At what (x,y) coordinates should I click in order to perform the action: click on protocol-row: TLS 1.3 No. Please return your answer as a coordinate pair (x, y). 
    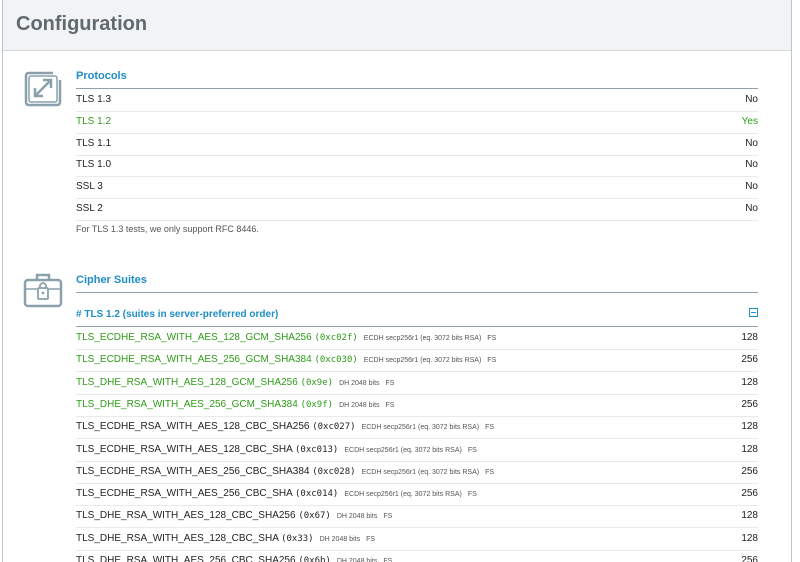
    Looking at the image, I should click on (417, 101).